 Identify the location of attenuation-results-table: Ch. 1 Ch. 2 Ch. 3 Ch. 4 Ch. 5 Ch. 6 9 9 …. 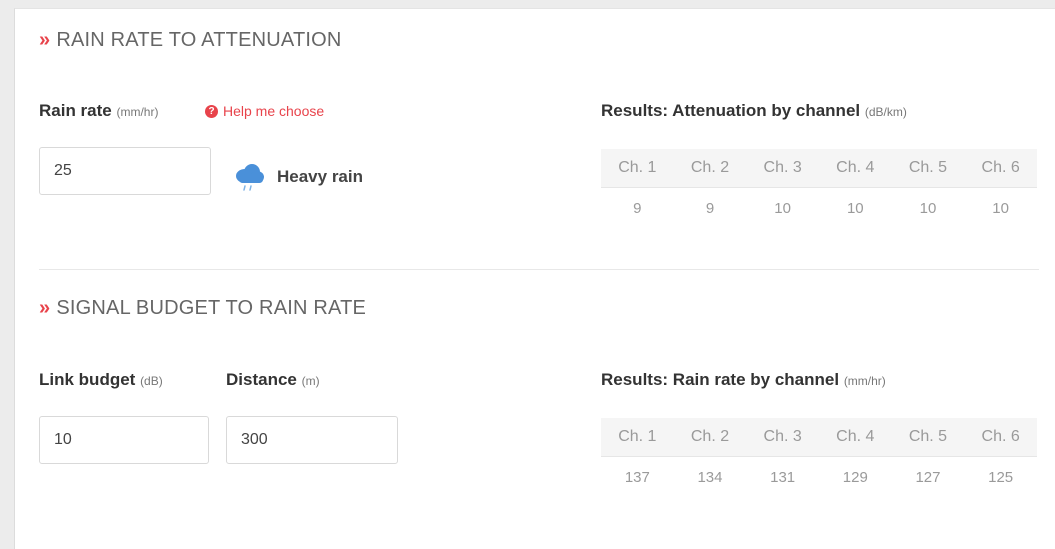
(819, 188).